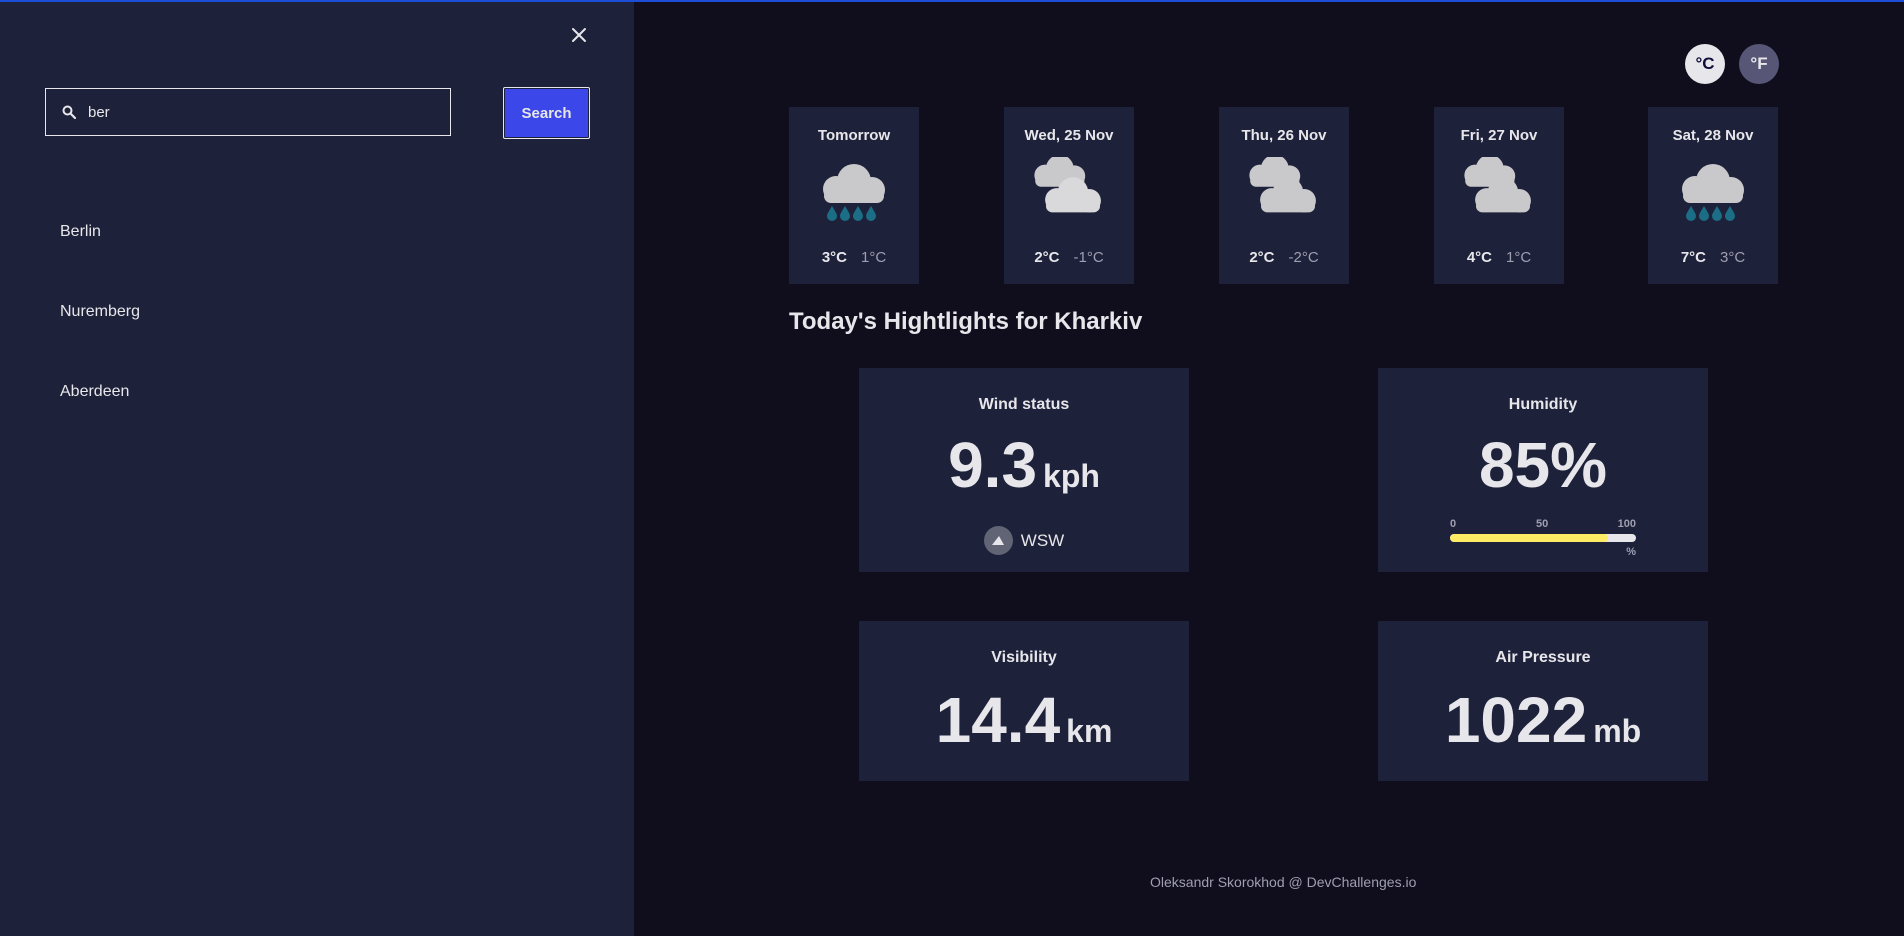  I want to click on visibility-value: 14.4, so click(998, 720).